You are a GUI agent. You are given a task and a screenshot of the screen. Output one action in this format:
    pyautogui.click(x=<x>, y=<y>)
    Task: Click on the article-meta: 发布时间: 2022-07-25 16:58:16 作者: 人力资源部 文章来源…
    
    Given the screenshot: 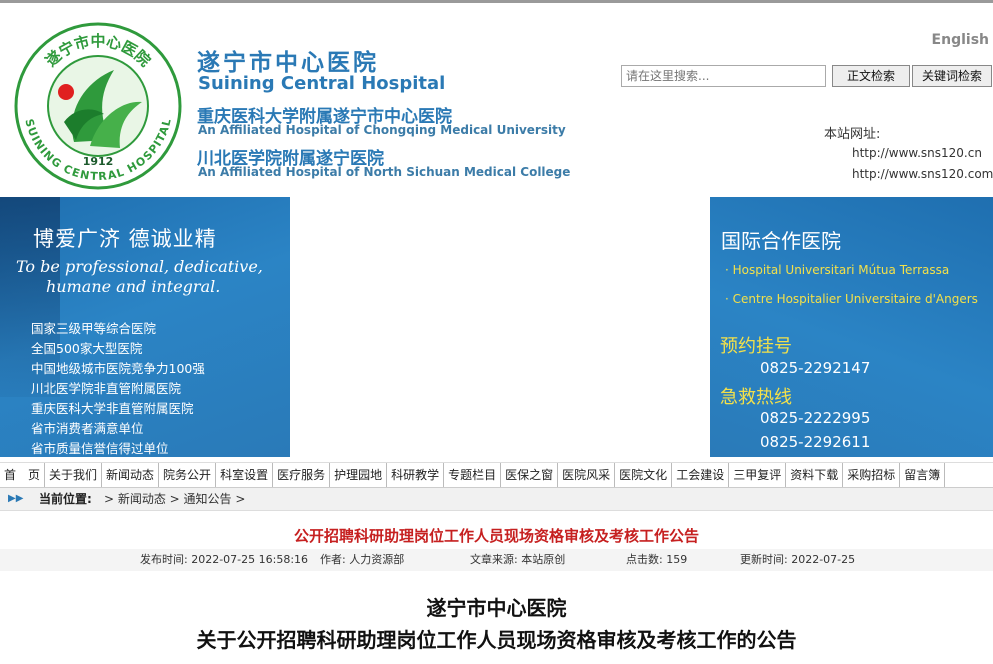 What is the action you would take?
    pyautogui.click(x=496, y=560)
    